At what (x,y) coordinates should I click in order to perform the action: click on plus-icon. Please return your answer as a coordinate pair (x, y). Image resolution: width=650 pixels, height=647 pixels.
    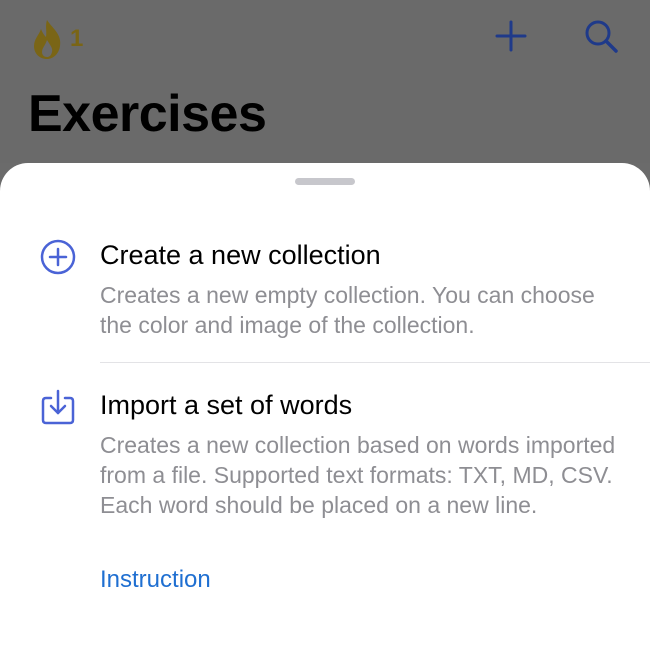
    Looking at the image, I should click on (511, 38).